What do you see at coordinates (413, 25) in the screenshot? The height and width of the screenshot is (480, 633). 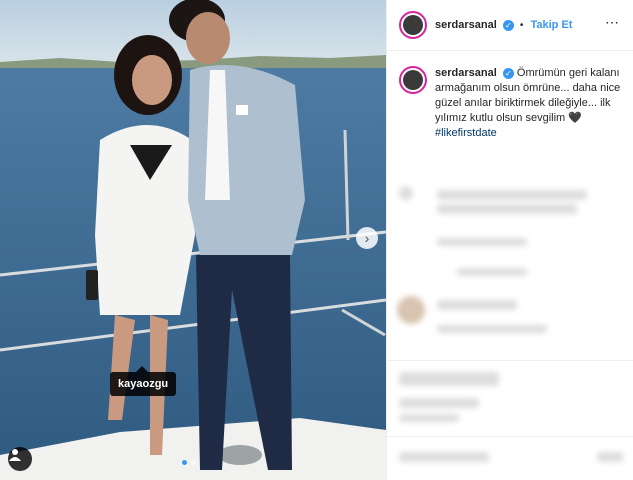 I see `avatar` at bounding box center [413, 25].